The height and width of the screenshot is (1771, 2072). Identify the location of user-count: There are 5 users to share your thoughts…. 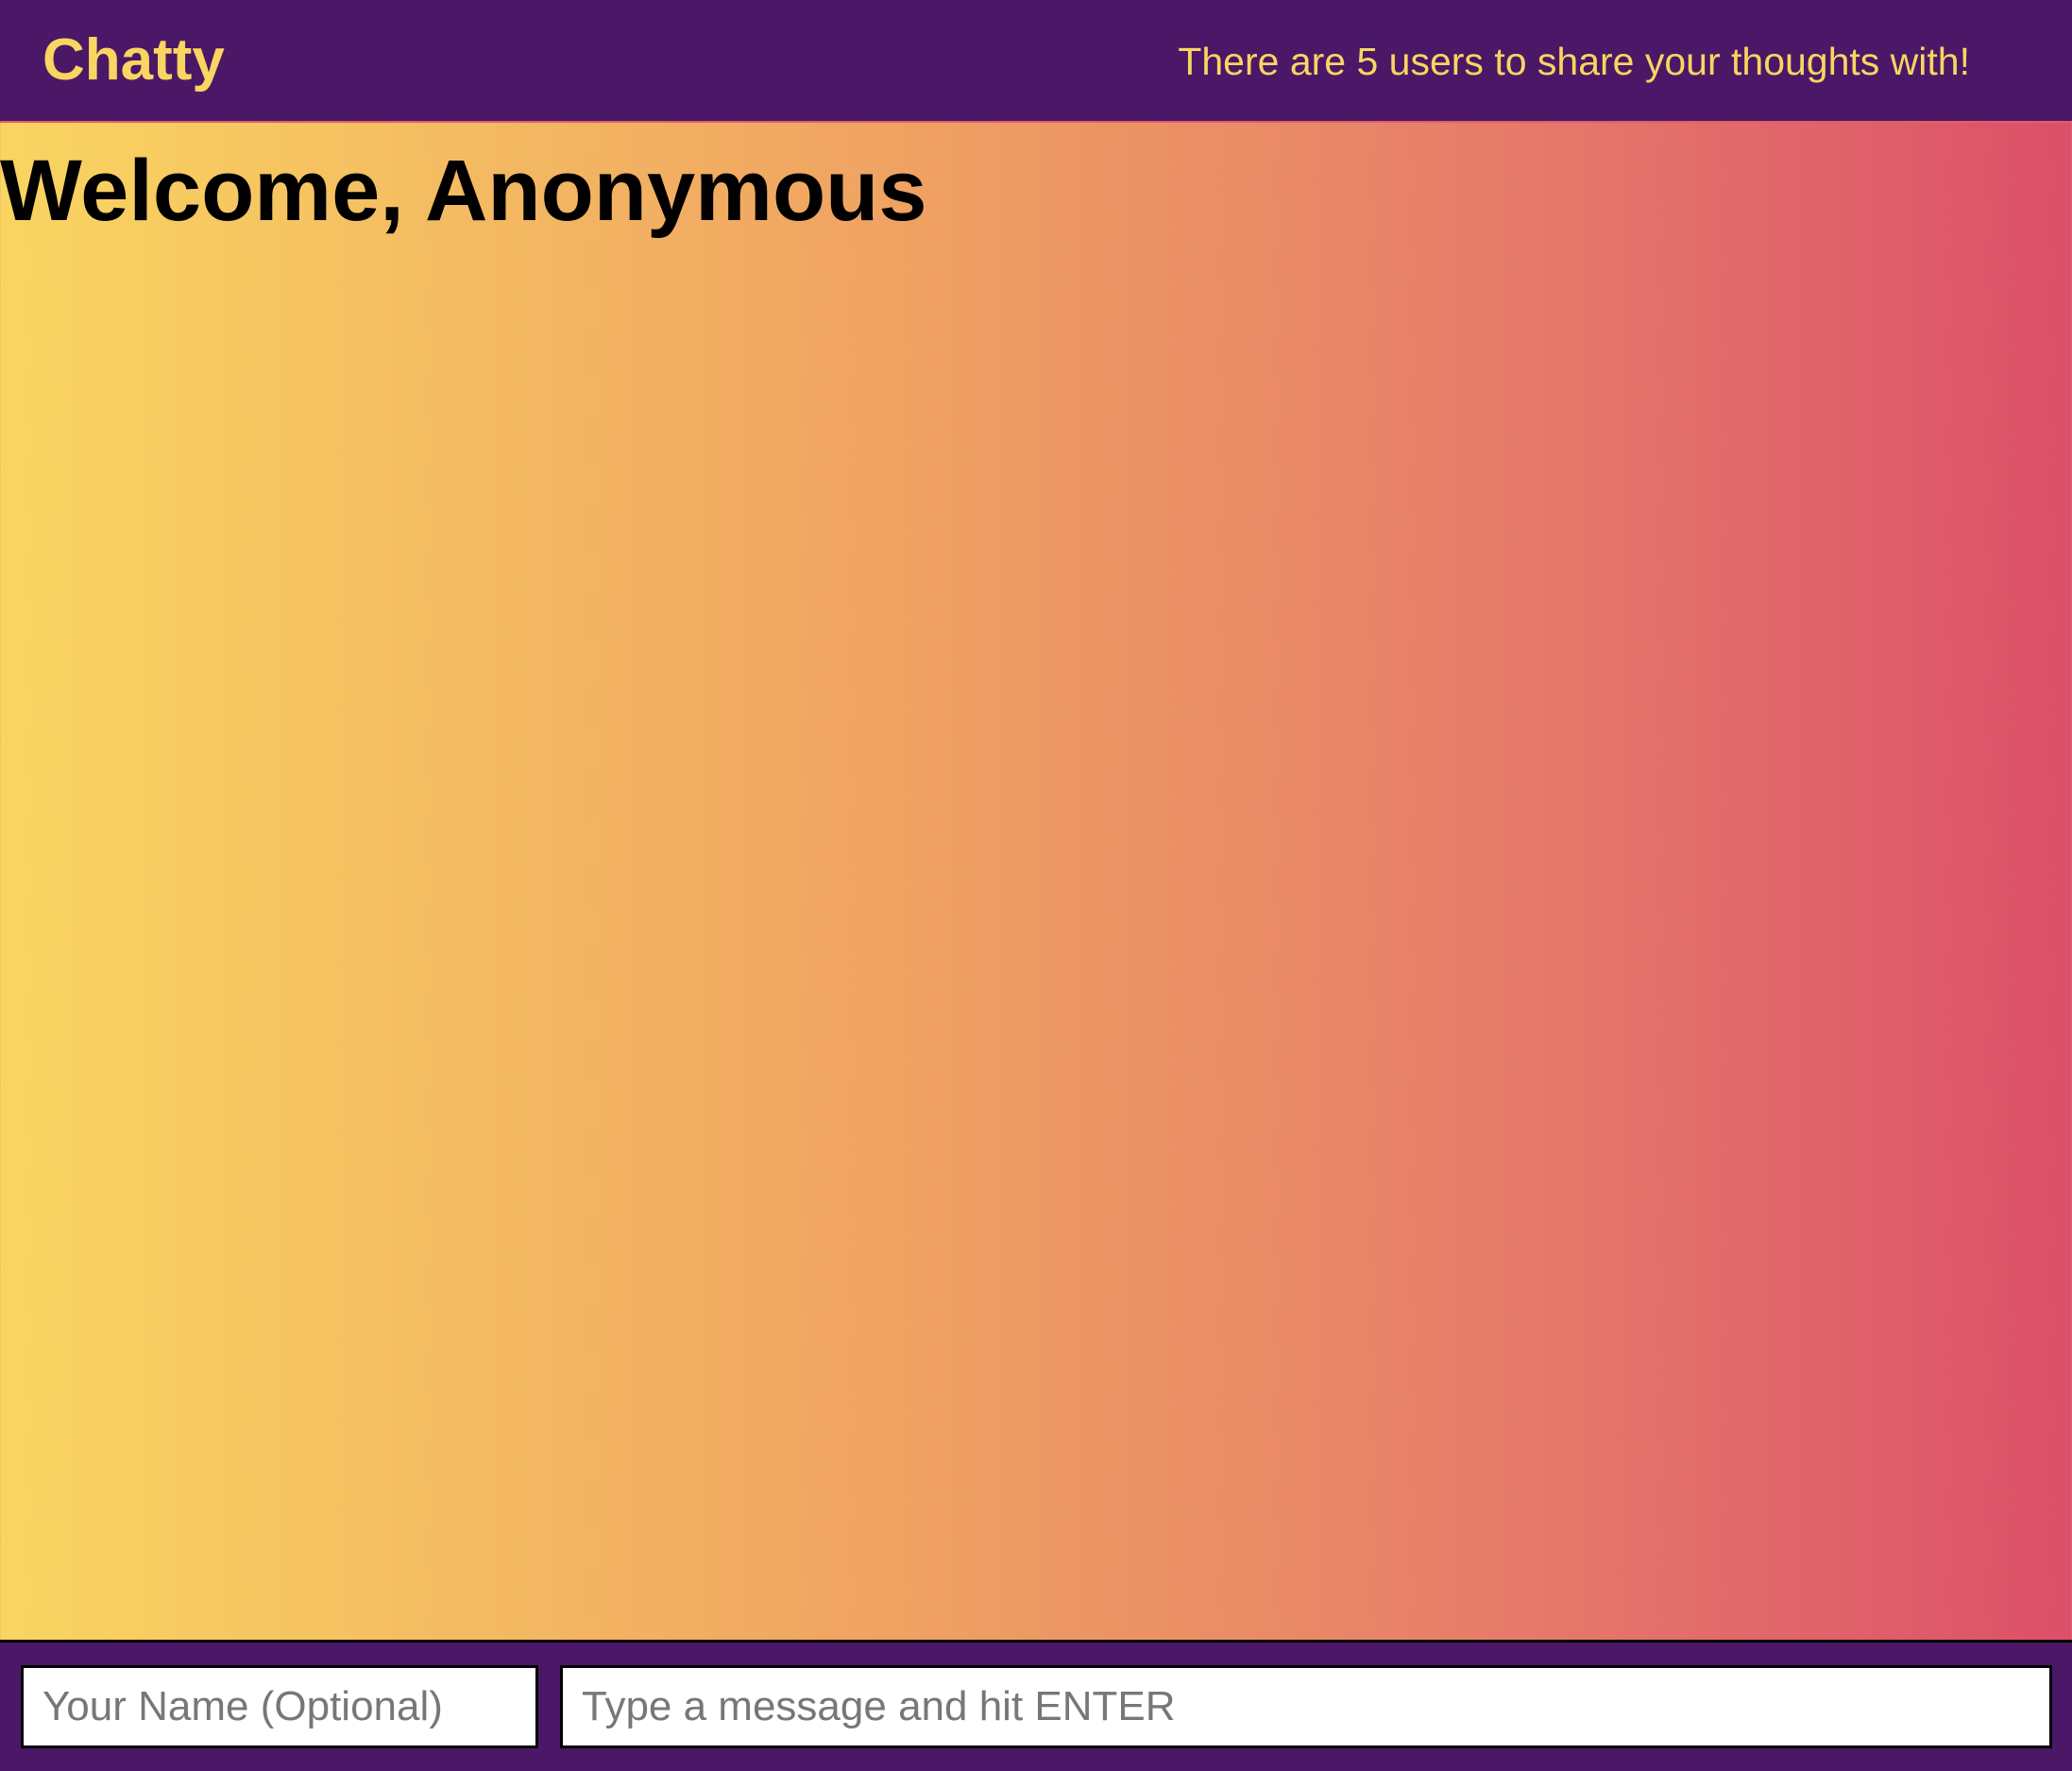
(1574, 61).